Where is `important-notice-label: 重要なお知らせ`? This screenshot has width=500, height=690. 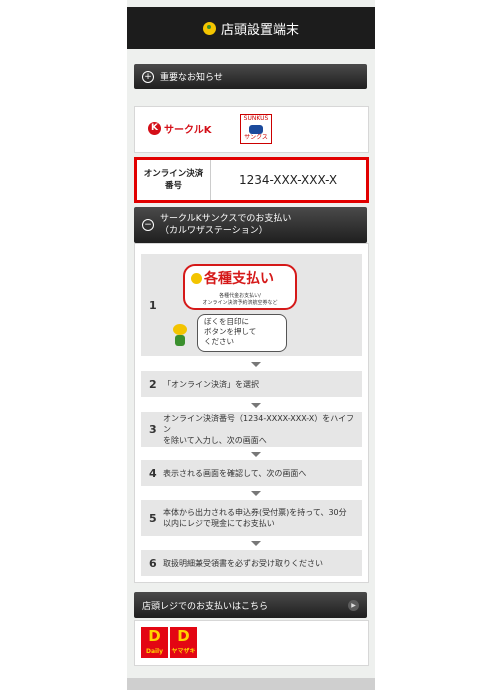
important-notice-label: 重要なお知らせ is located at coordinates (191, 78).